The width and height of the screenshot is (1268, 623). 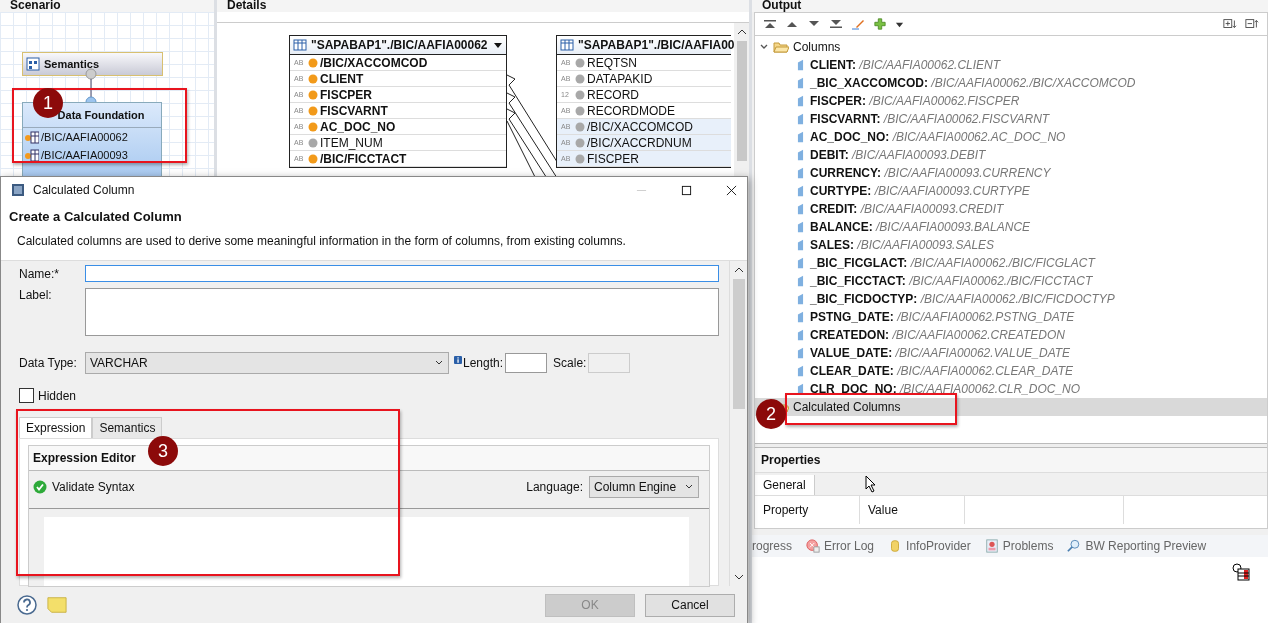 What do you see at coordinates (941, 371) in the screenshot?
I see `column-mapping: CLEAR_DATE: /BIC/AAFIA00062.CLEAR_DATE` at bounding box center [941, 371].